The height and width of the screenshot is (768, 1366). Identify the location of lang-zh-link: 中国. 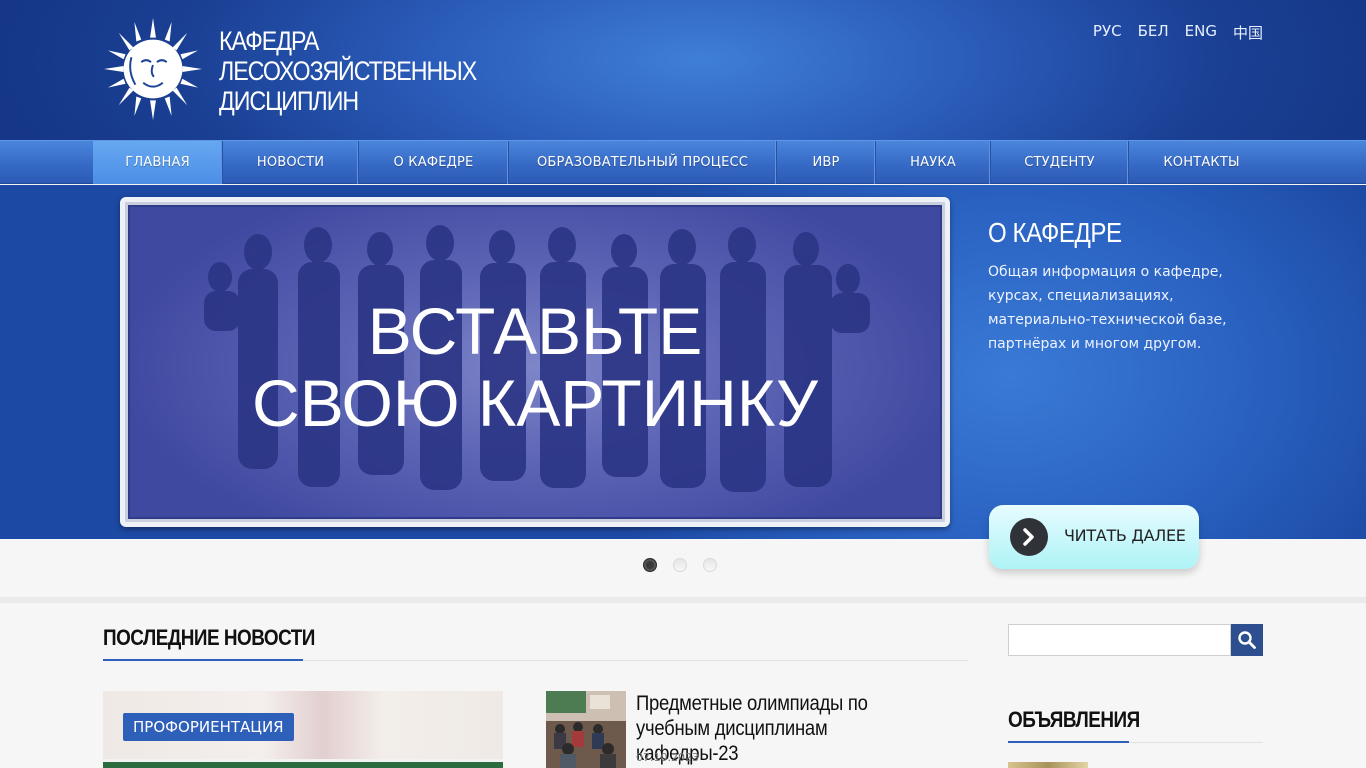
(1248, 32).